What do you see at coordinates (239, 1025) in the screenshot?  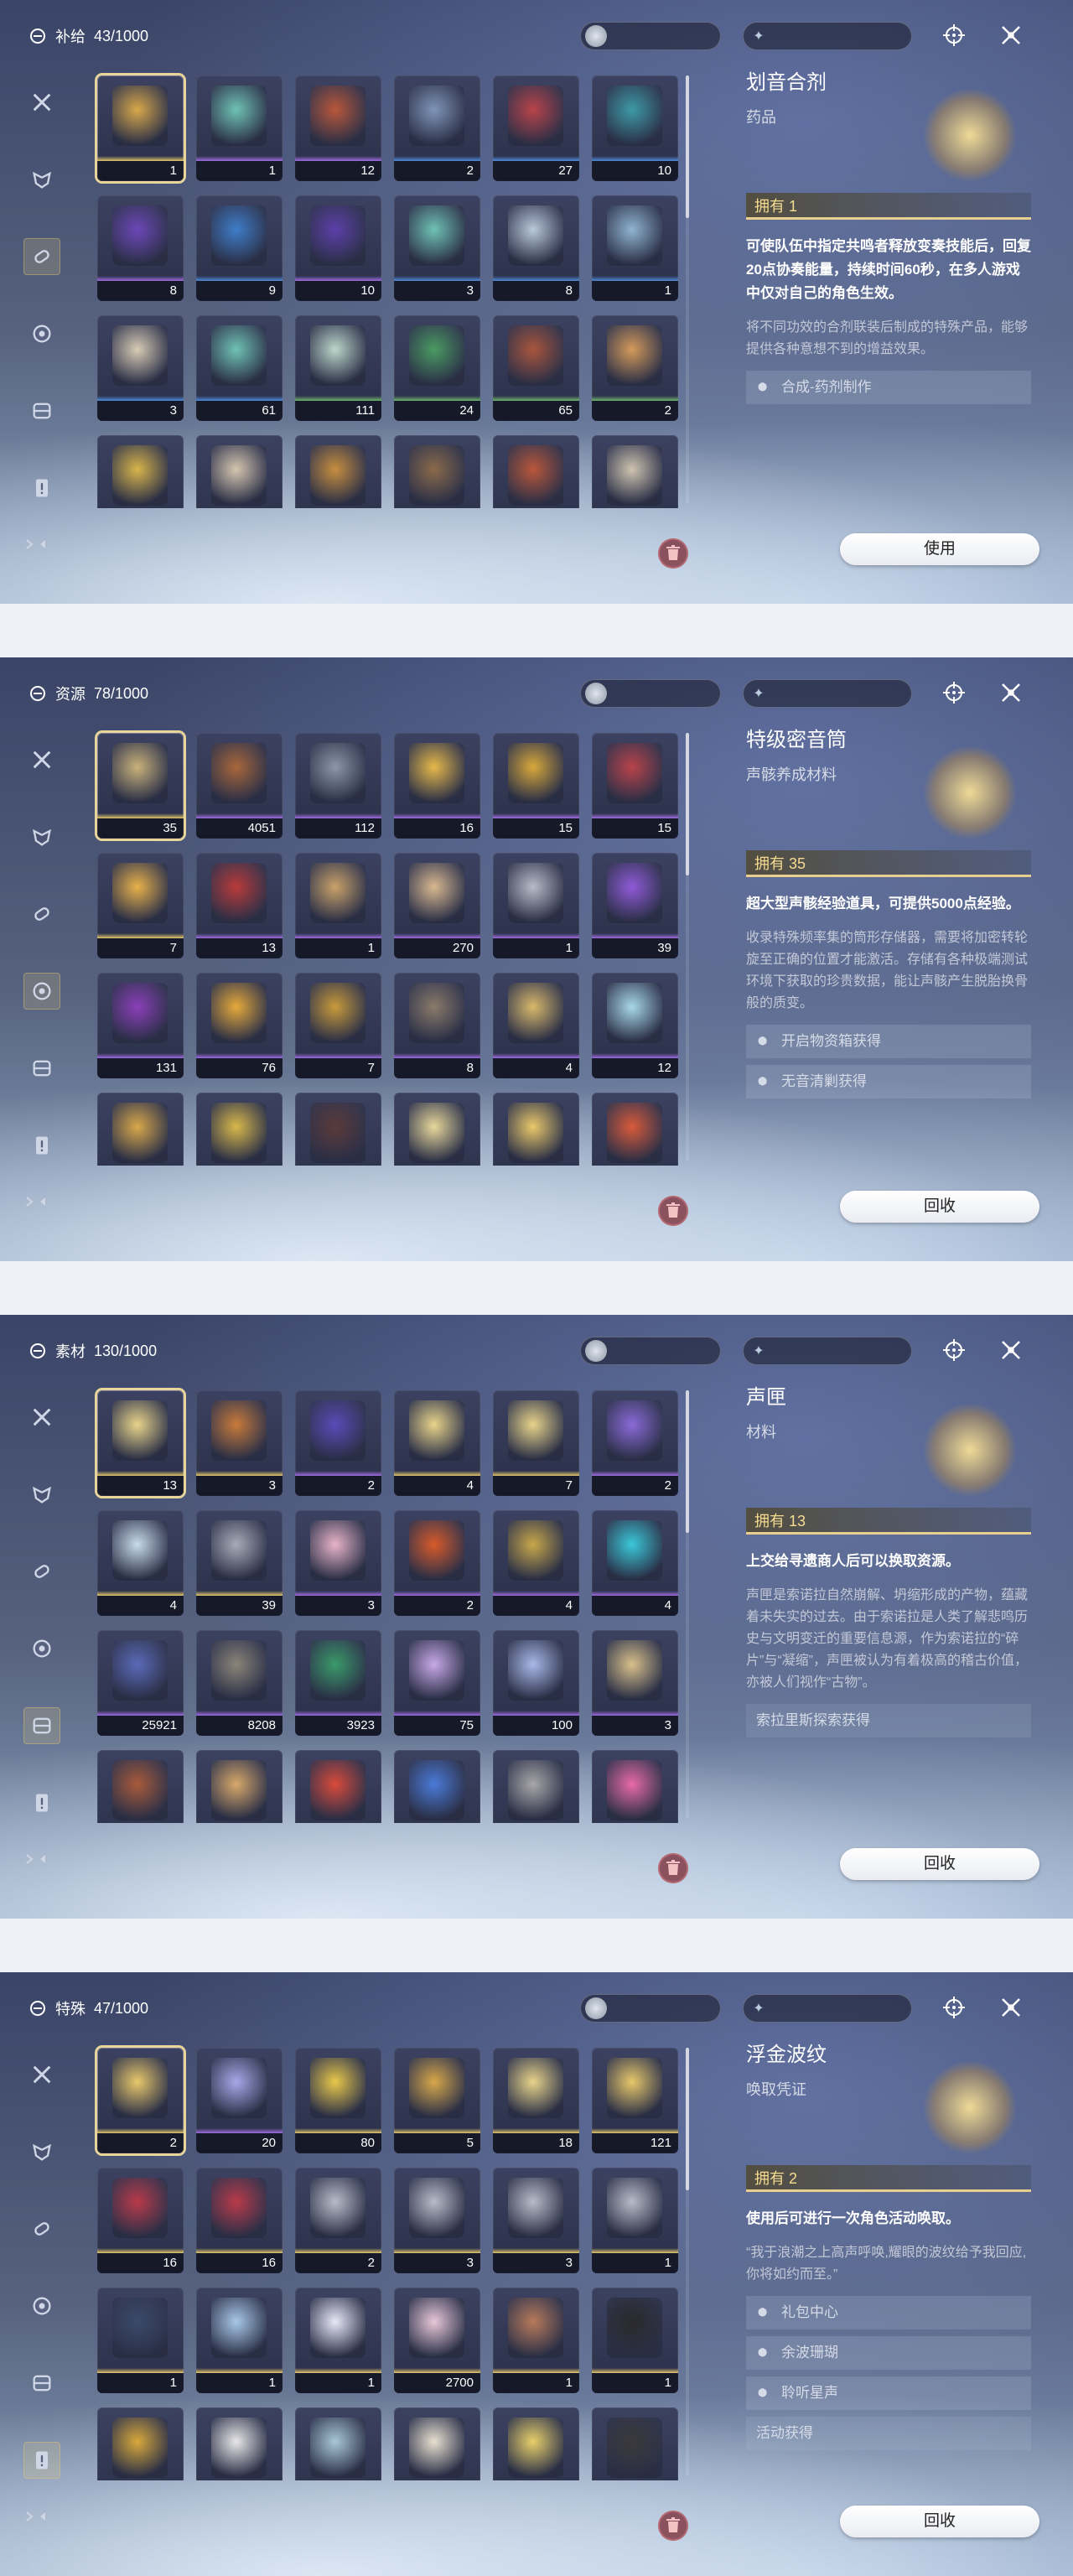 I see `inventory-slot: 76` at bounding box center [239, 1025].